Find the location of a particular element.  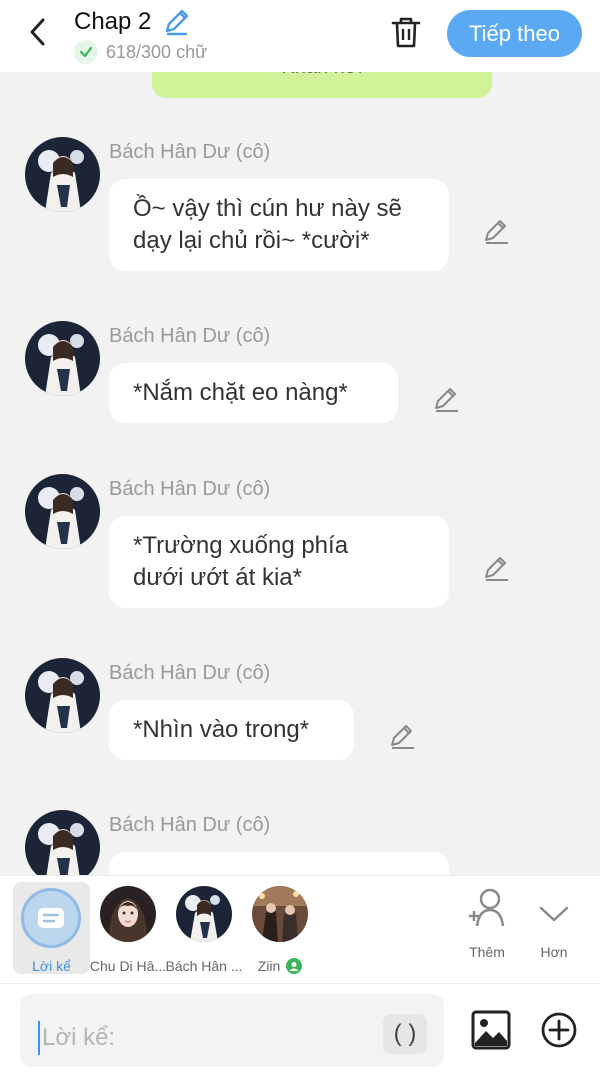

message-bubble: *Trường xuống phía dưới ướt át kia* is located at coordinates (279, 562).